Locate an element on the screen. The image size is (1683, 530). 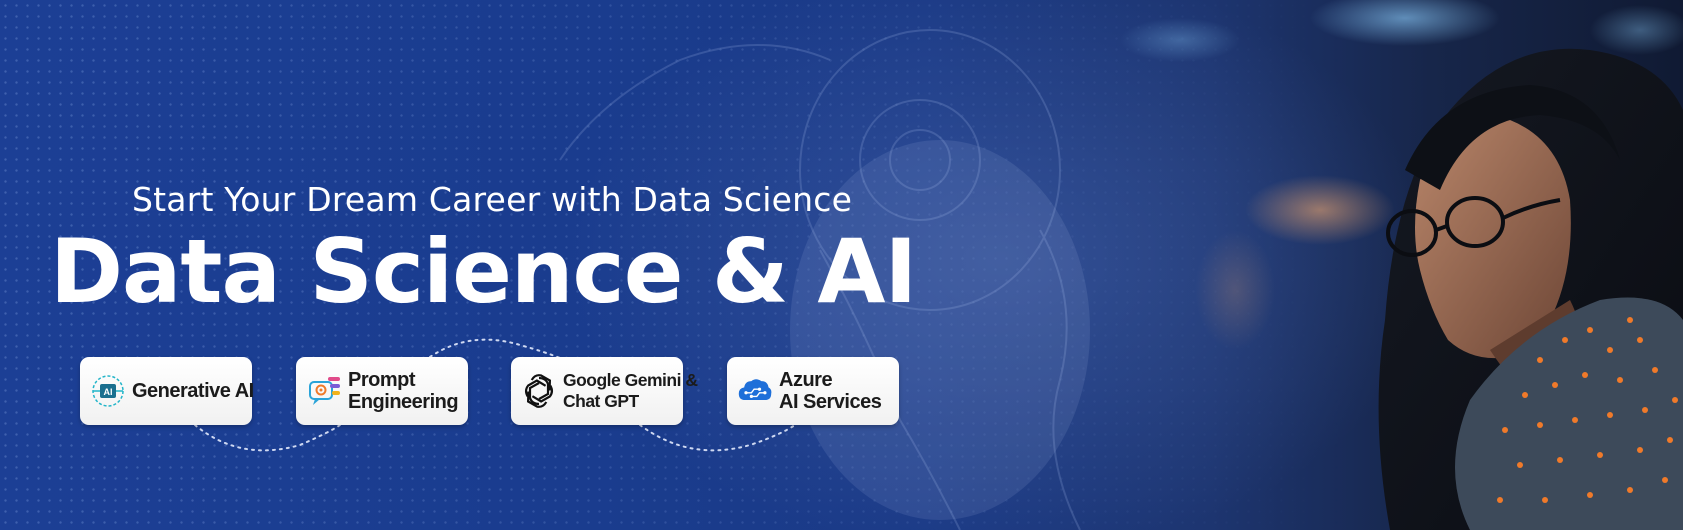
openai-logo-icon is located at coordinates (539, 391).